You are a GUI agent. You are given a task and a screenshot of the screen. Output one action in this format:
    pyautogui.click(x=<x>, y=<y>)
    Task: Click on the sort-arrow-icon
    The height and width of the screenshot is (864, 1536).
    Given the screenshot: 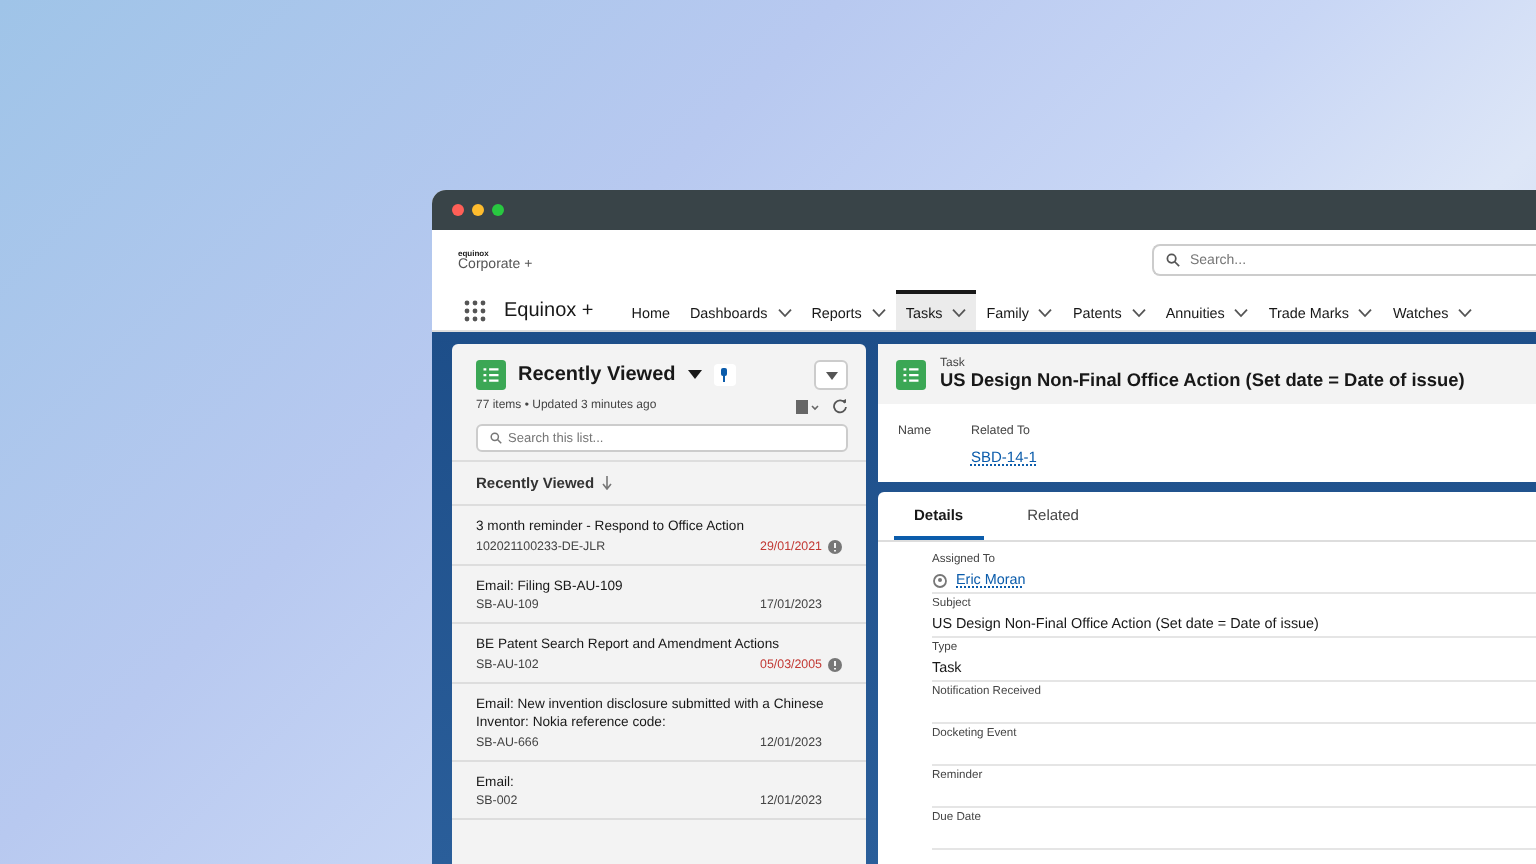 What is the action you would take?
    pyautogui.click(x=607, y=483)
    